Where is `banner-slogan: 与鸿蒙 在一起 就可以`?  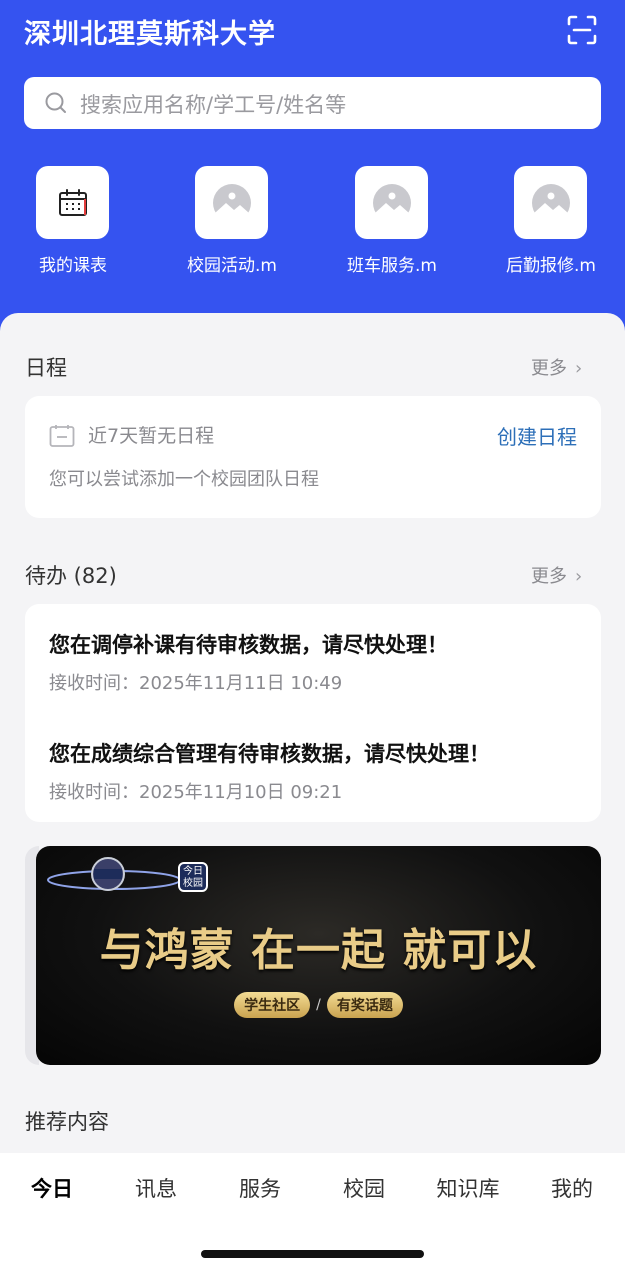 banner-slogan: 与鸿蒙 在一起 就可以 is located at coordinates (318, 950).